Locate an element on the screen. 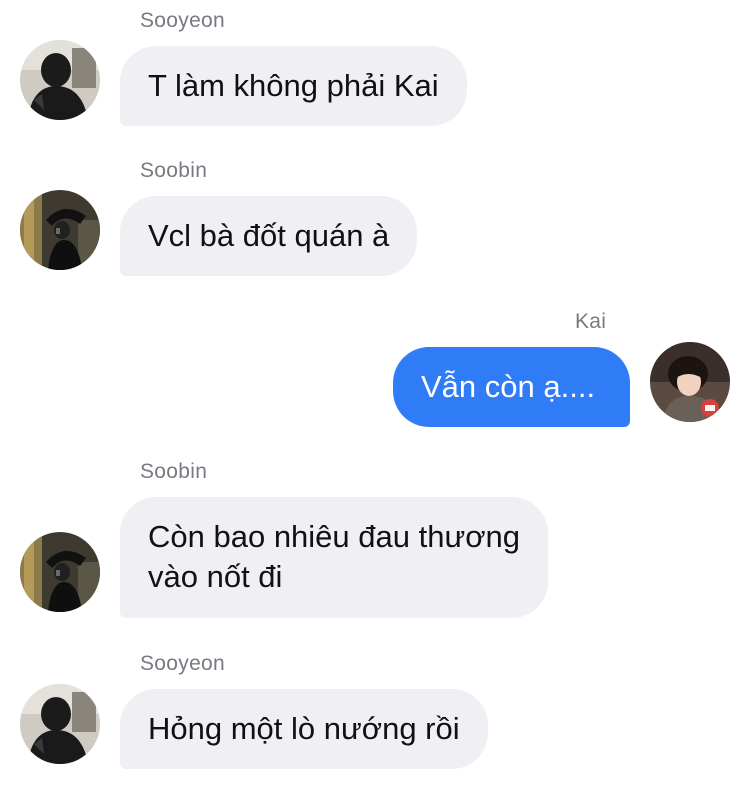  message-bubble: Còn bao nhiêu đau thương vào nốt đi is located at coordinates (334, 557).